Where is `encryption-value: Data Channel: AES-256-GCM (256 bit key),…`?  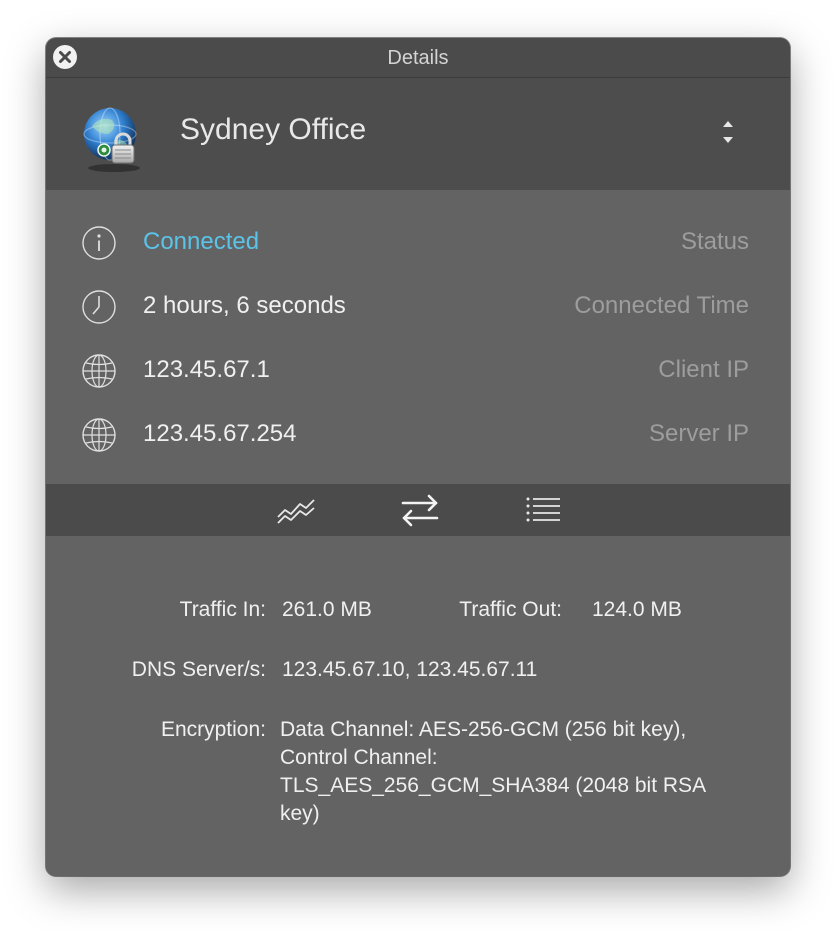 encryption-value: Data Channel: AES-256-GCM (256 bit key),… is located at coordinates (492, 771).